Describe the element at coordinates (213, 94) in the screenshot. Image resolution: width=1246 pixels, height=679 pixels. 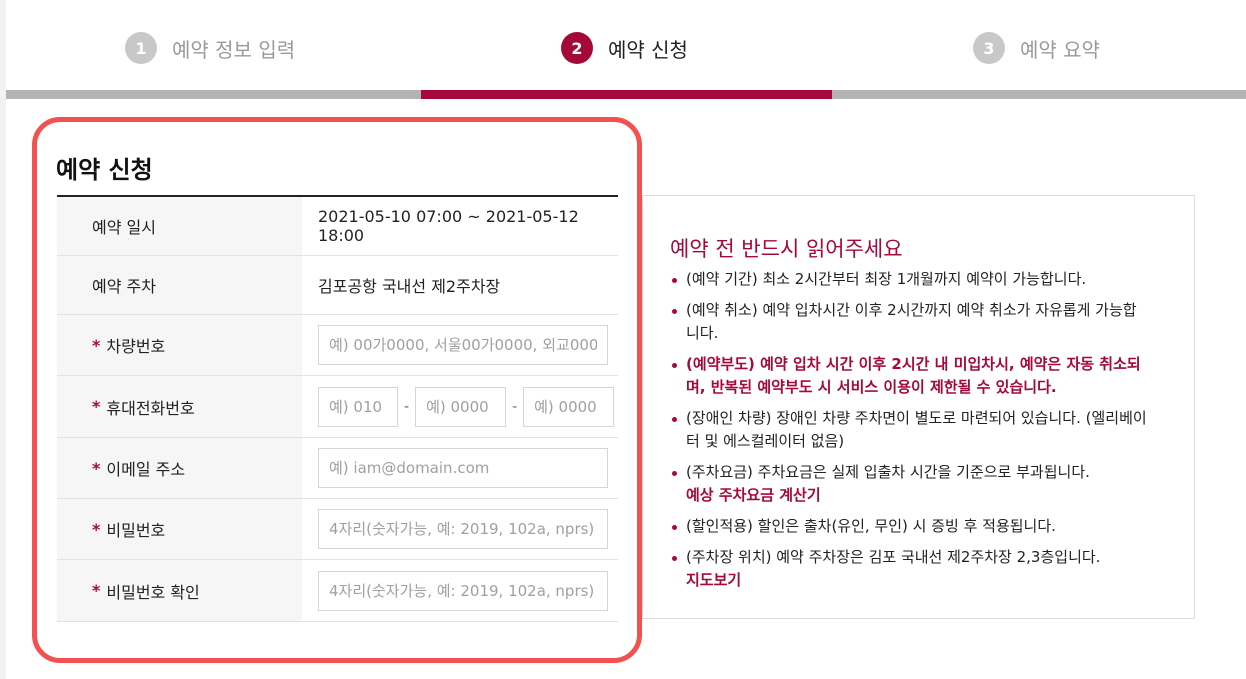
I see `step-1-bar` at that location.